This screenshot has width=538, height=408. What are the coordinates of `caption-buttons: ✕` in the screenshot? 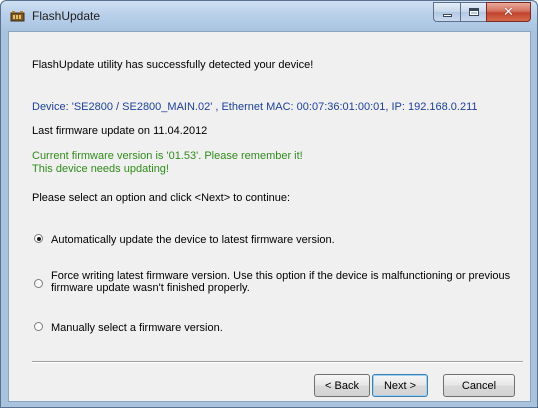 It's located at (482, 12).